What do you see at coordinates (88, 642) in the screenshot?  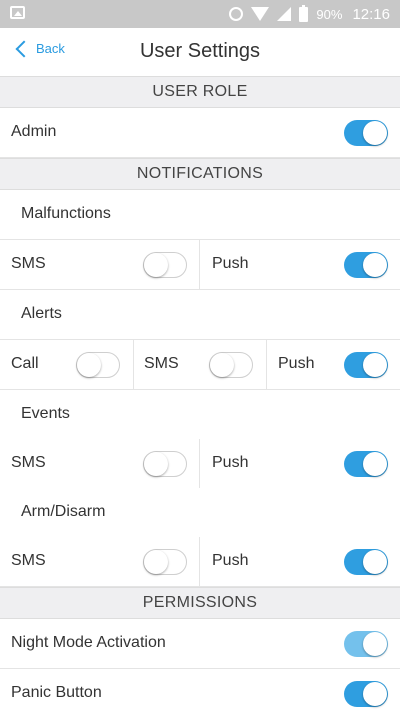 I see `night-mode-label: Night Mode Activation` at bounding box center [88, 642].